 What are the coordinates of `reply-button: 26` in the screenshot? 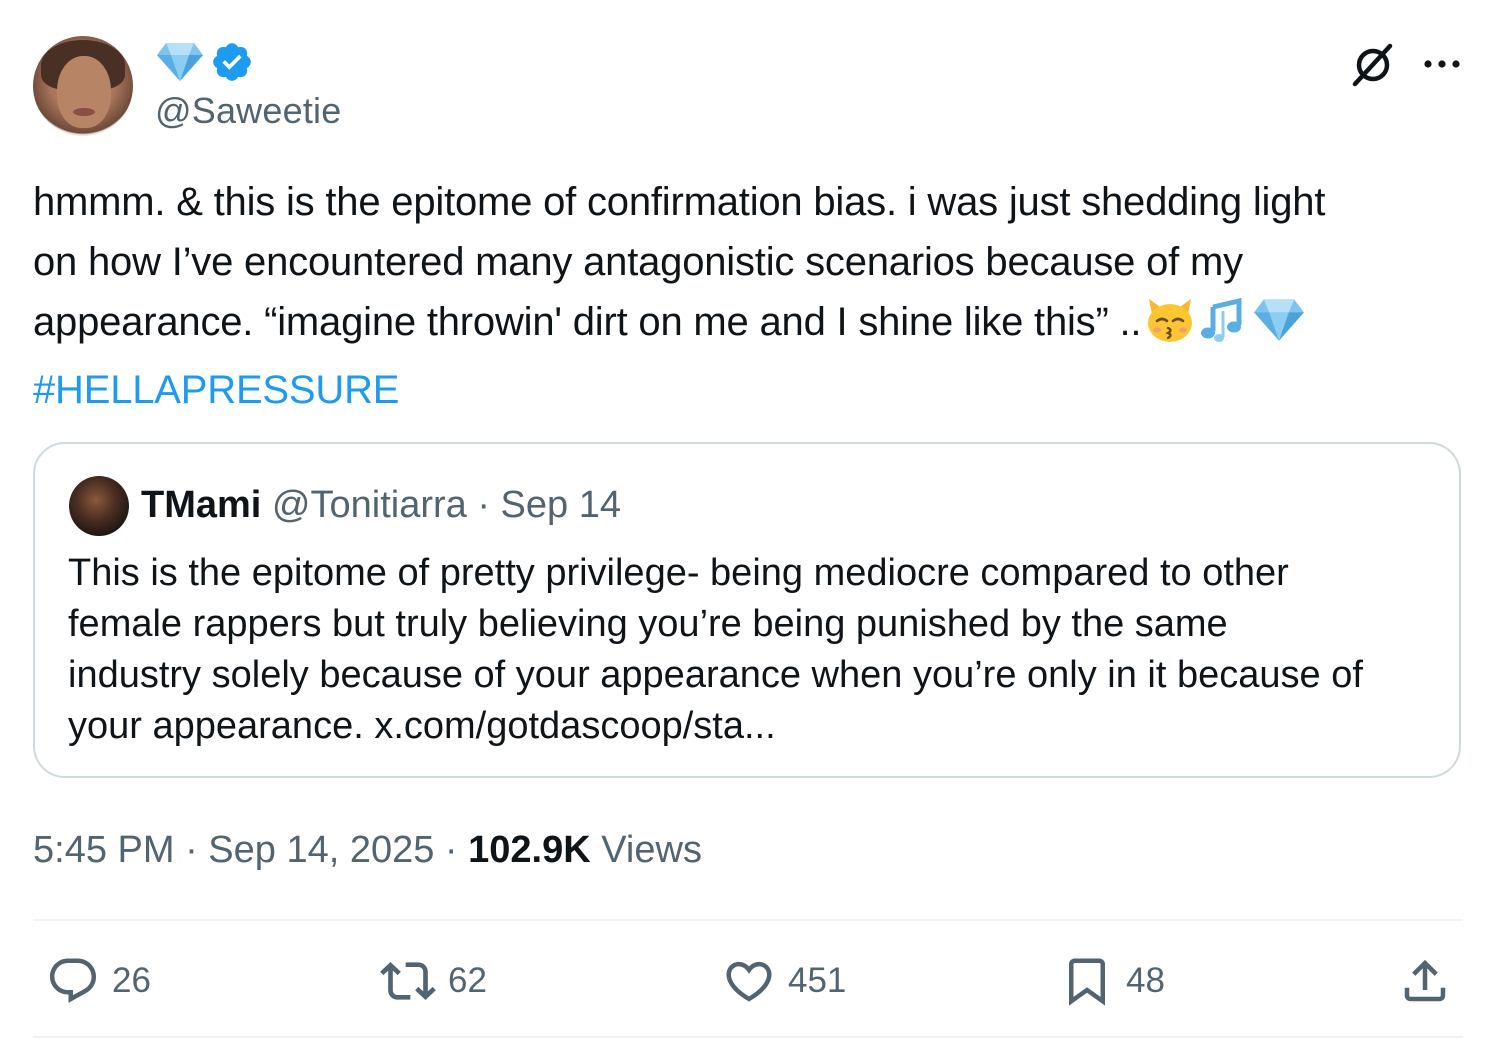 It's located at (98, 981).